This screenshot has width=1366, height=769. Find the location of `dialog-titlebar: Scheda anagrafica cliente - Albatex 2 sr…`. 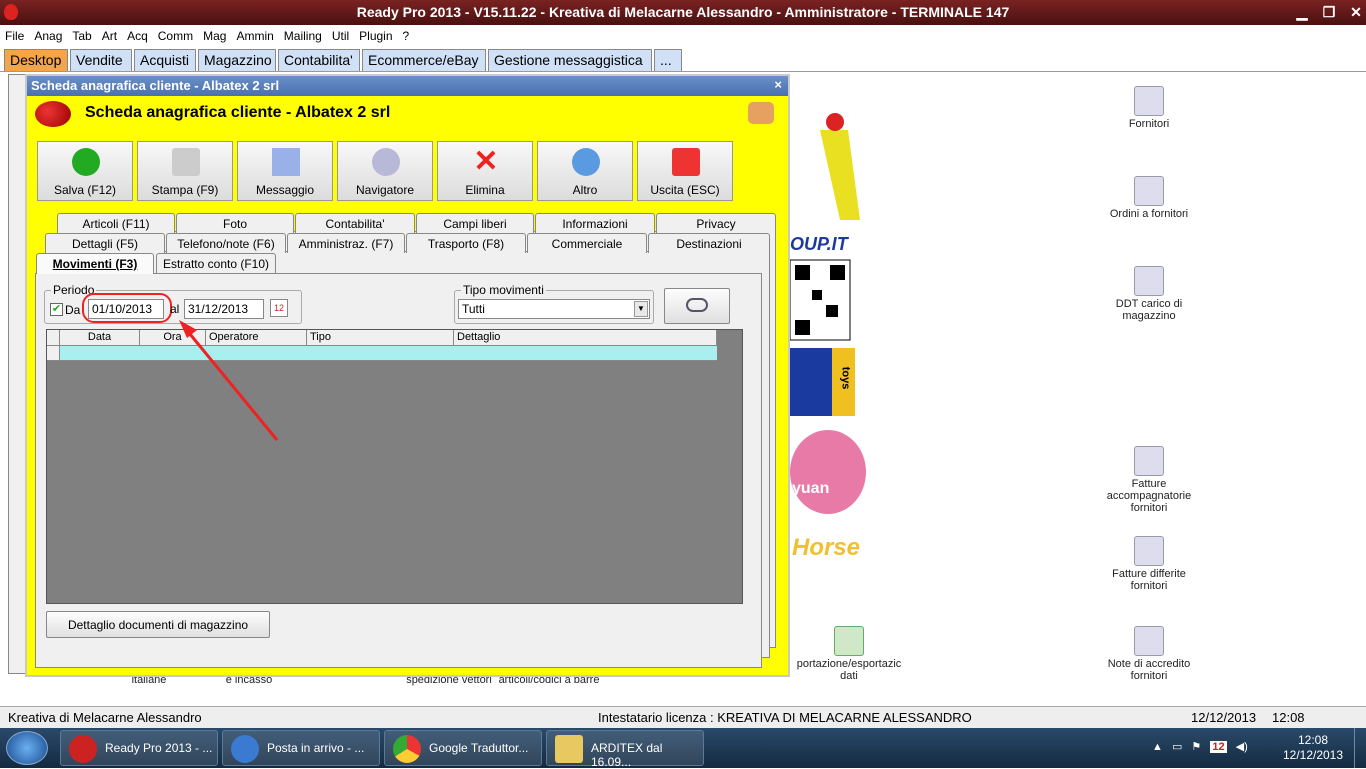

dialog-titlebar: Scheda anagrafica cliente - Albatex 2 sr… is located at coordinates (407, 86).